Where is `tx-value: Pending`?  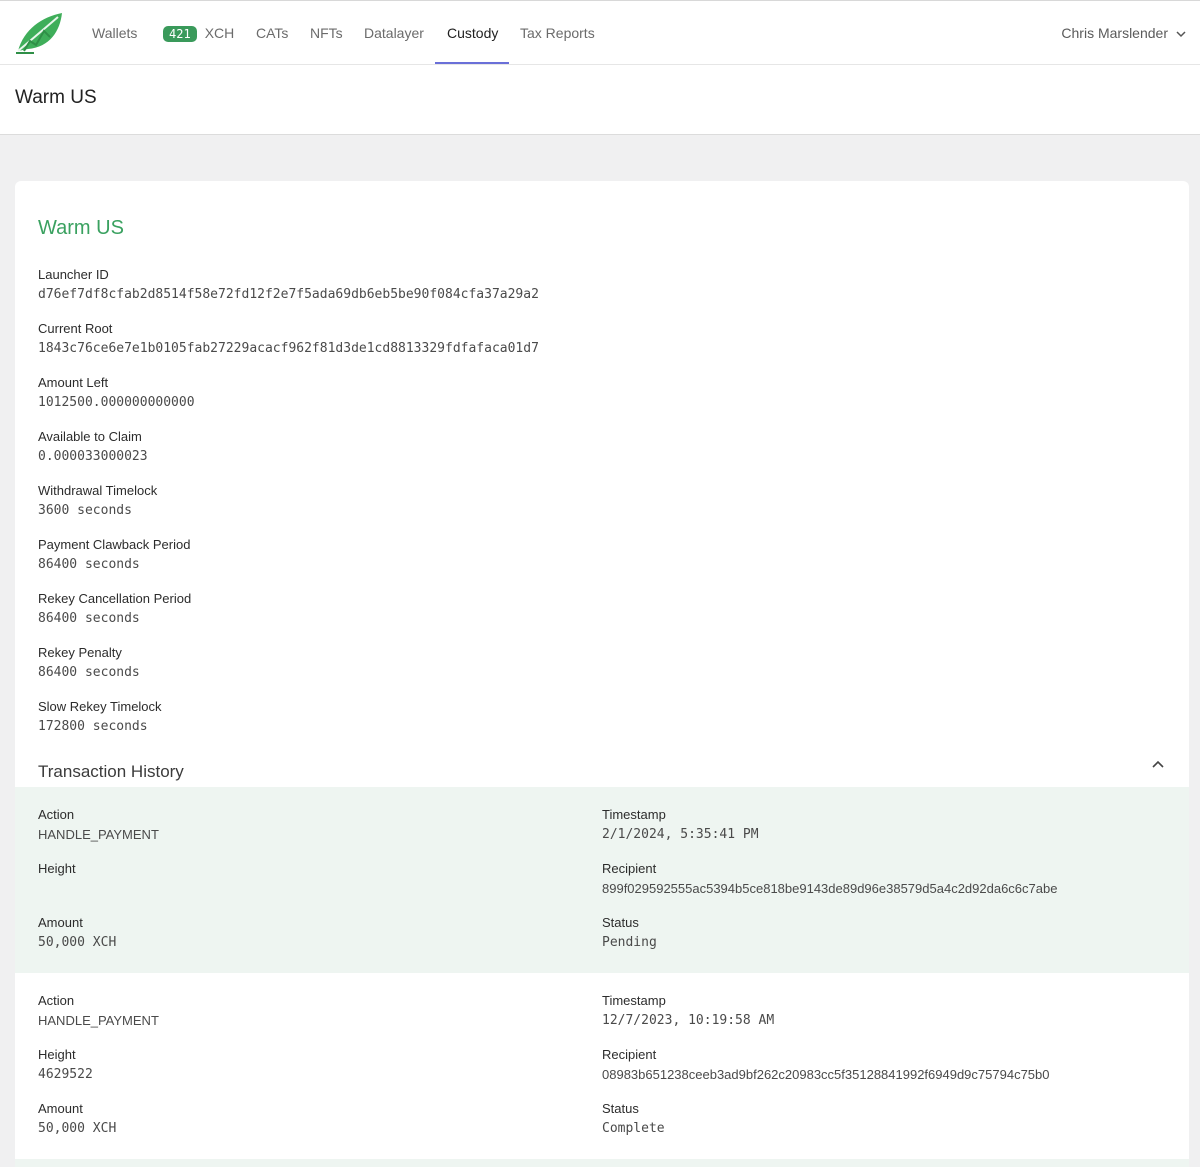 tx-value: Pending is located at coordinates (629, 942).